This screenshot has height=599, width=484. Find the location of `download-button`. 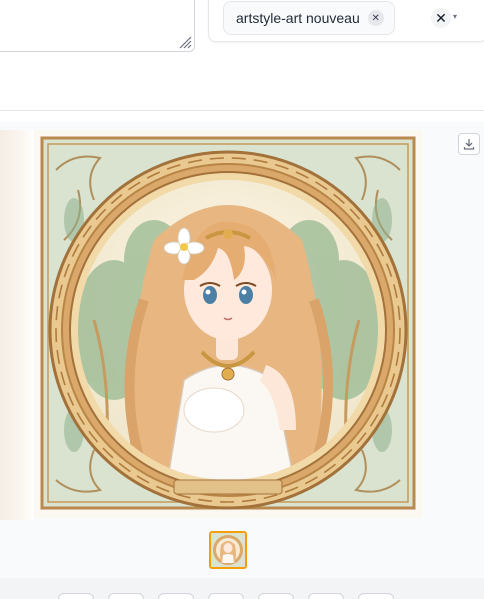

download-button is located at coordinates (469, 144).